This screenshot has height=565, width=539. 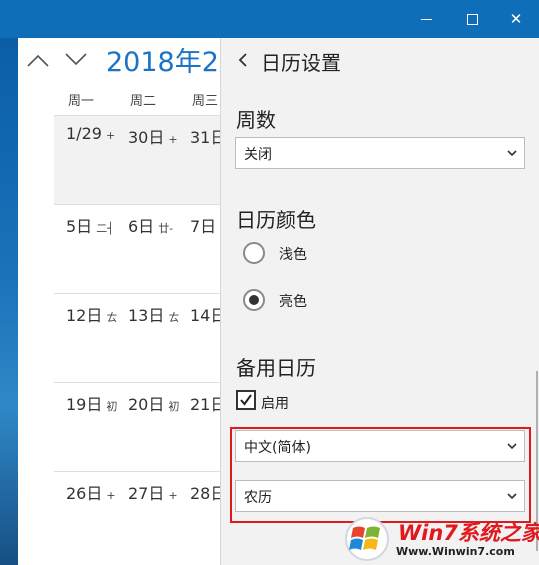 I want to click on week-row: 26日 + 27日 + 28日, so click(x=137, y=518).